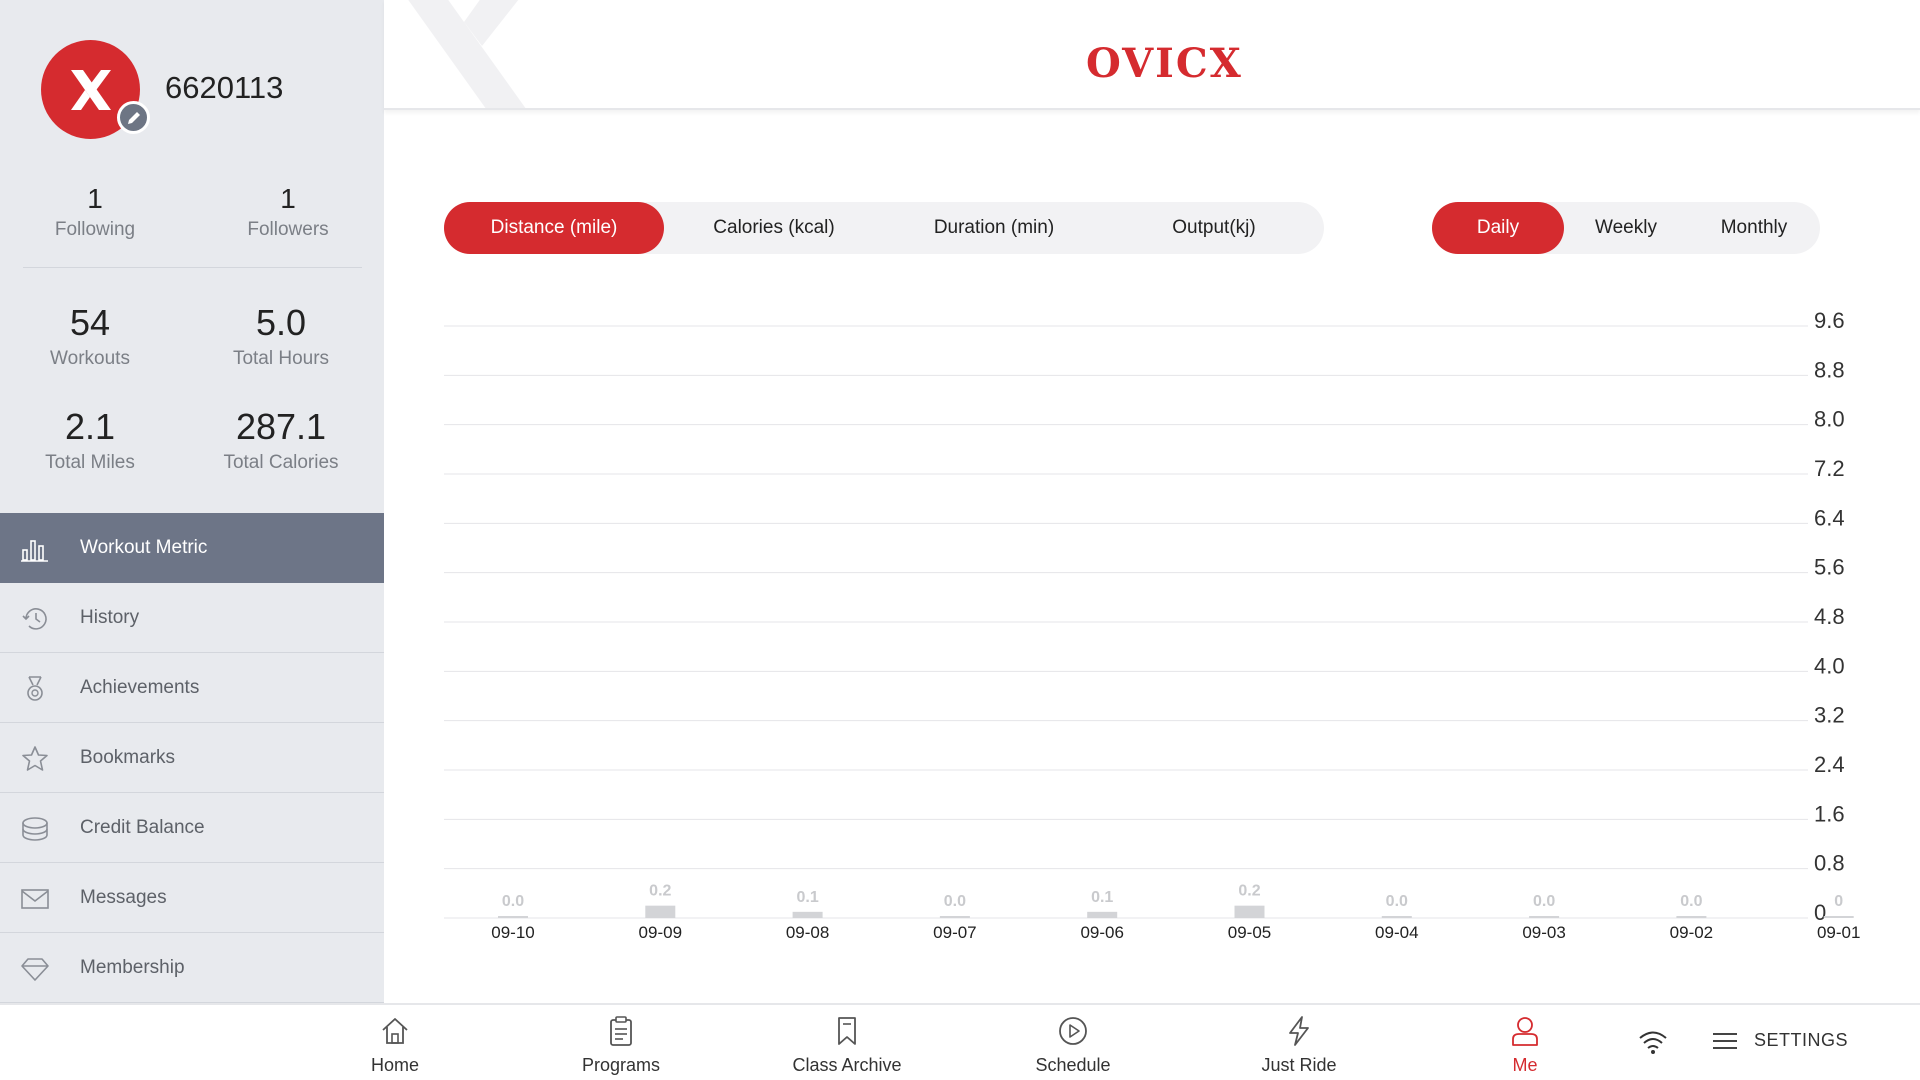 Image resolution: width=1920 pixels, height=1080 pixels. What do you see at coordinates (847, 1031) in the screenshot?
I see `bookmark-icon` at bounding box center [847, 1031].